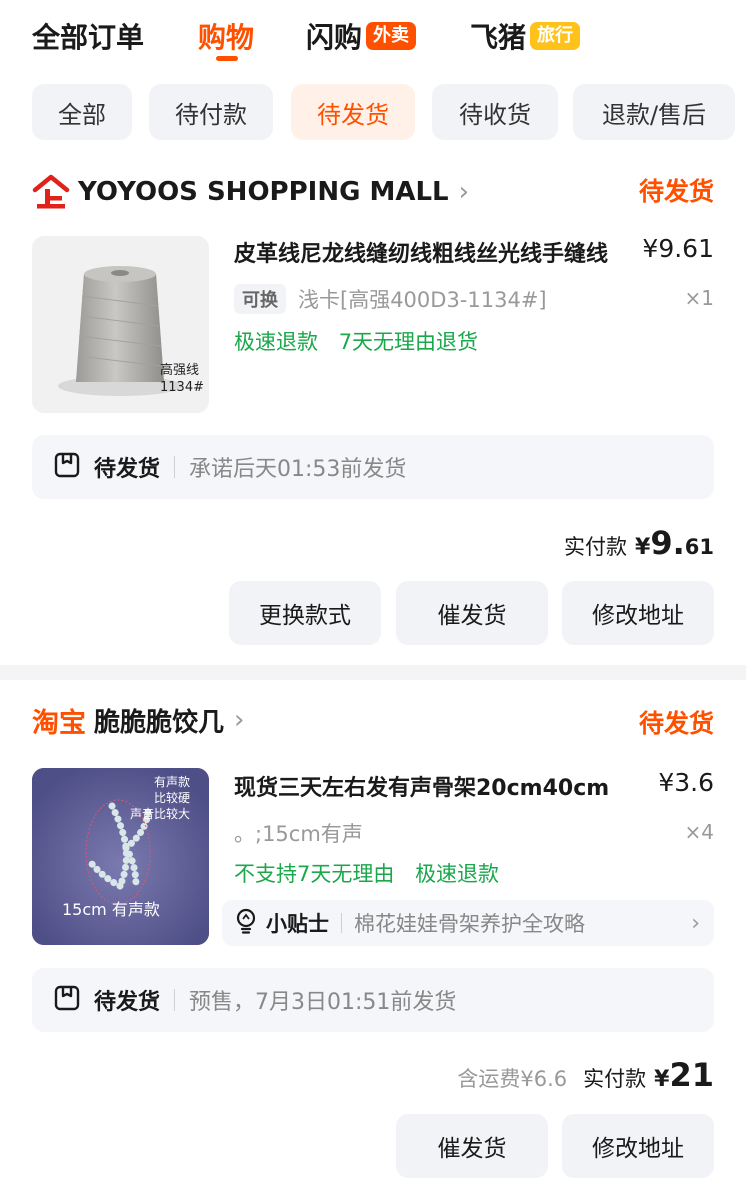  What do you see at coordinates (512, 1079) in the screenshot?
I see `shipping-fee-note: 含运费¥6.6` at bounding box center [512, 1079].